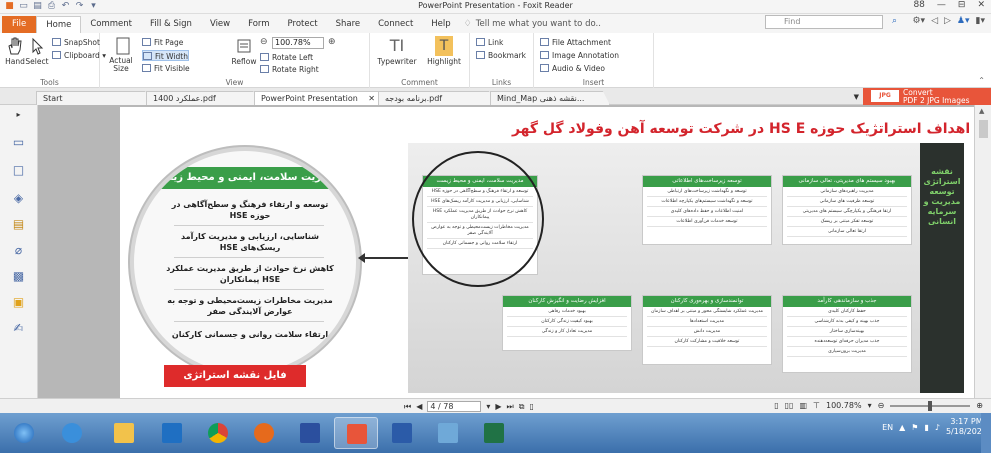 The image size is (991, 453). I want to click on ribbon-display-button: 88, so click(918, 5).